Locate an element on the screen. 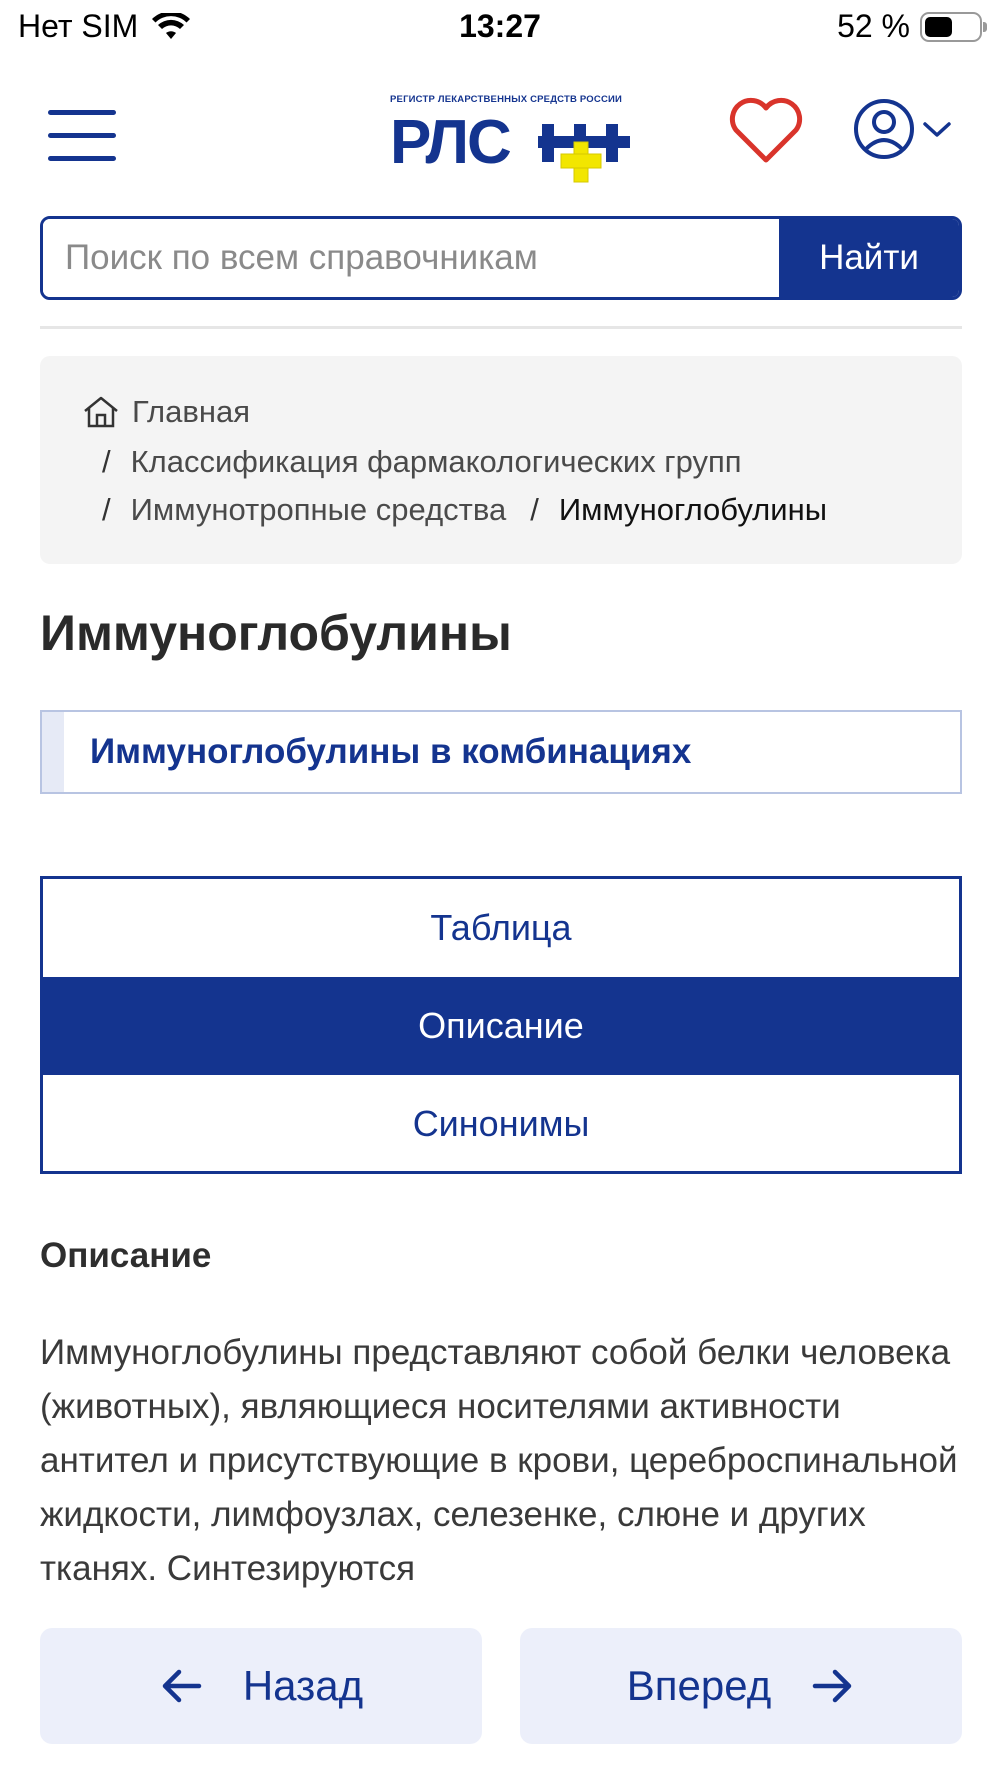  chevron-down-icon is located at coordinates (937, 129).